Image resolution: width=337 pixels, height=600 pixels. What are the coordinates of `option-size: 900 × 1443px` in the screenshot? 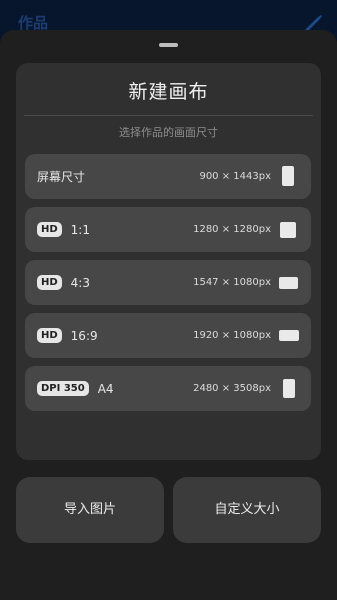 It's located at (235, 176).